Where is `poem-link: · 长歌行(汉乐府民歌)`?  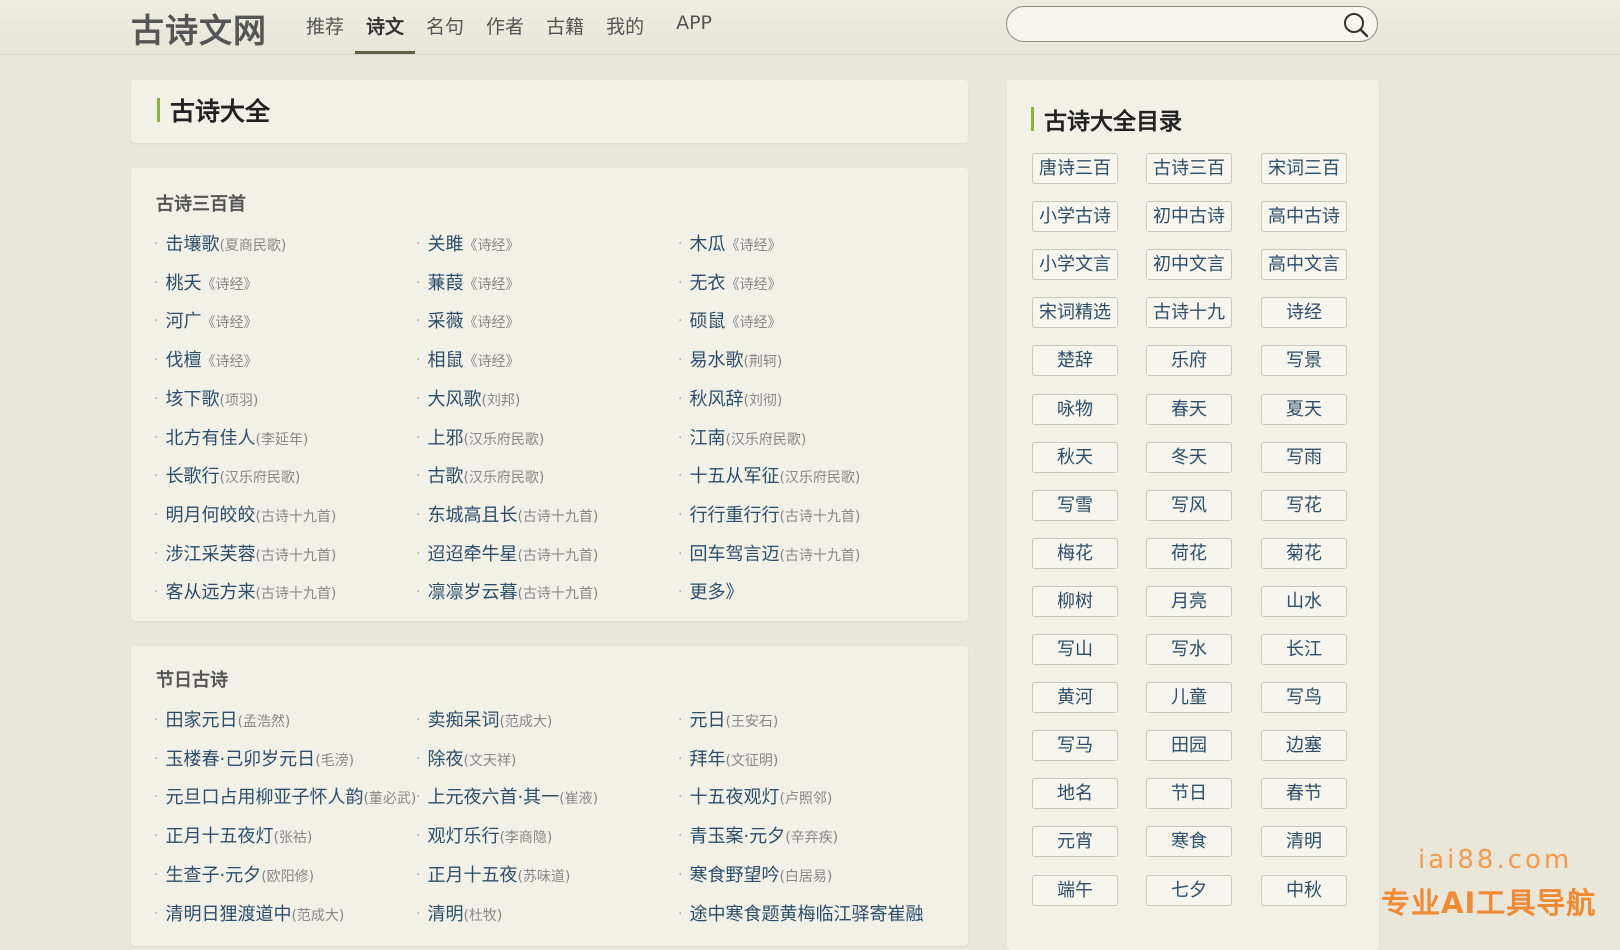 poem-link: · 长歌行(汉乐府民歌) is located at coordinates (227, 475).